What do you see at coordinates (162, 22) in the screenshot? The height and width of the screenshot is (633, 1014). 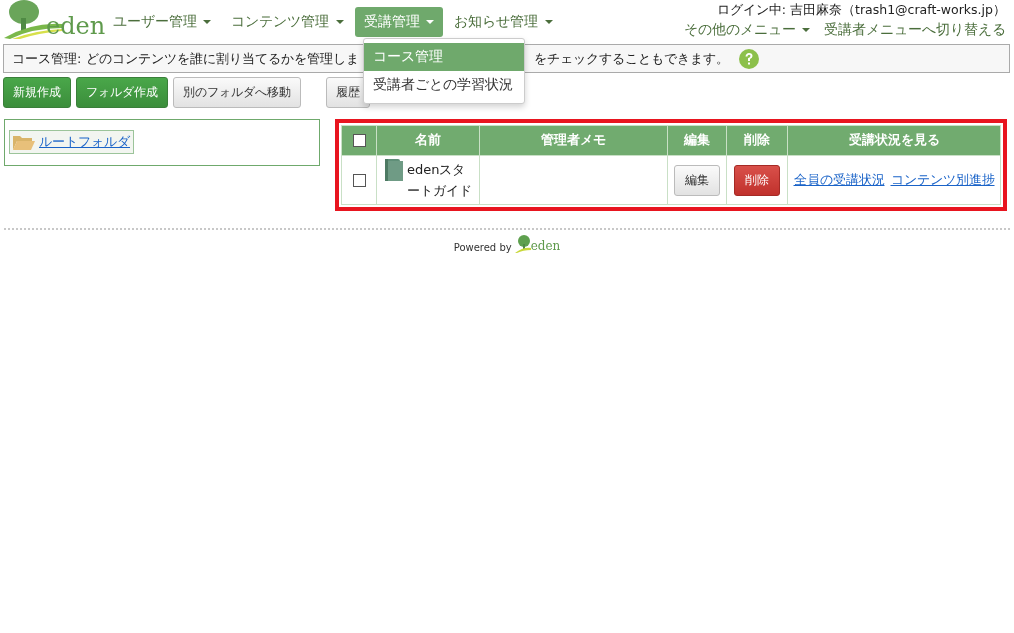 I see `nav-menu-item: ユーザー管理` at bounding box center [162, 22].